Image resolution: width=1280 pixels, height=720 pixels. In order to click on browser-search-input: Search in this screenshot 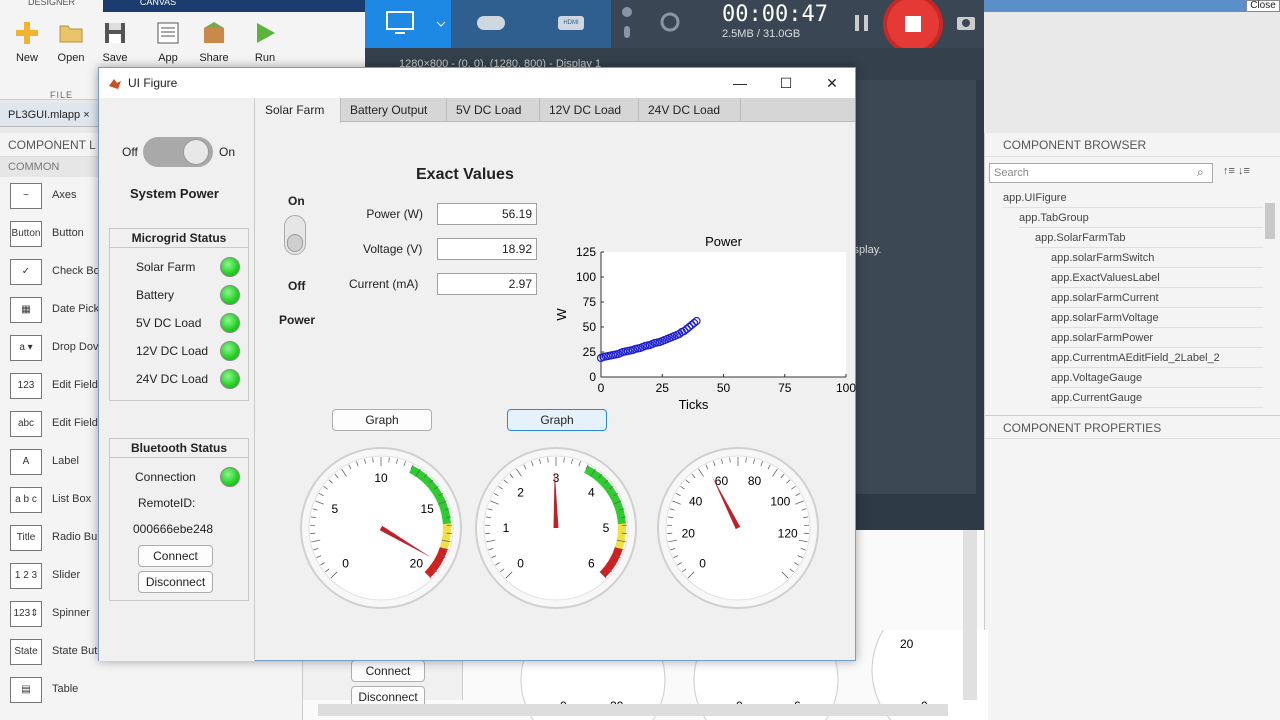, I will do `click(1101, 173)`.